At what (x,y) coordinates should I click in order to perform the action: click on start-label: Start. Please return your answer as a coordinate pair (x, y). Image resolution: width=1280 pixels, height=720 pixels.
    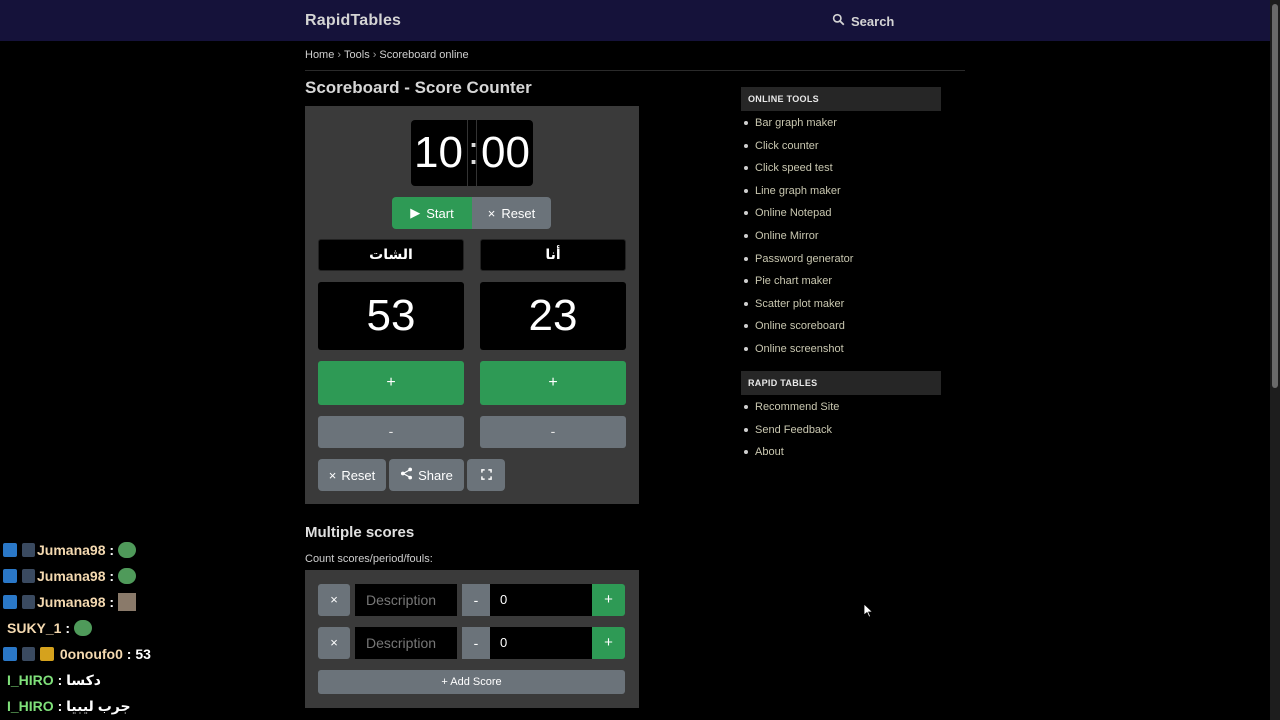
    Looking at the image, I should click on (440, 213).